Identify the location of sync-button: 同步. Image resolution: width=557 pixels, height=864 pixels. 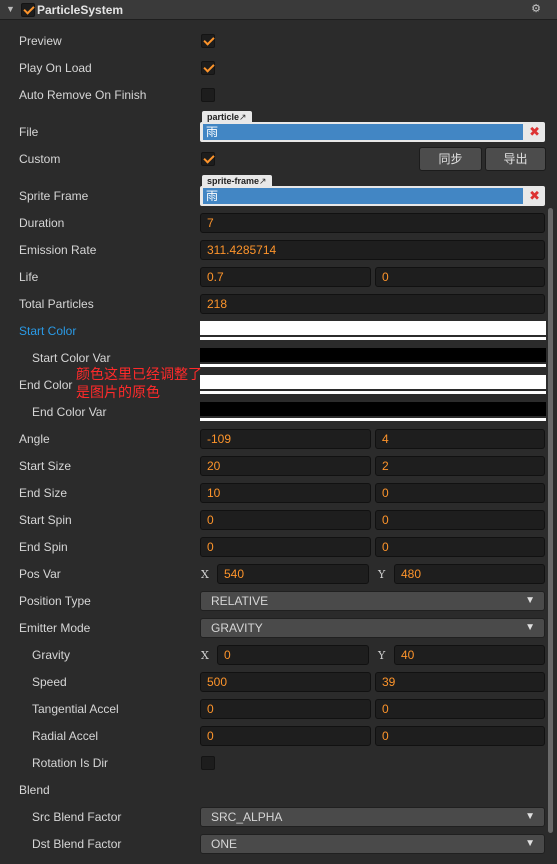
(450, 159).